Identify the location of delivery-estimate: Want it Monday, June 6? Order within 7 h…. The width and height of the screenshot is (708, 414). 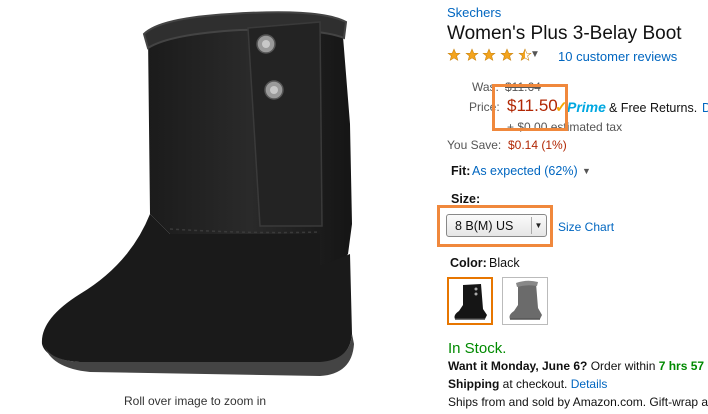
(576, 366).